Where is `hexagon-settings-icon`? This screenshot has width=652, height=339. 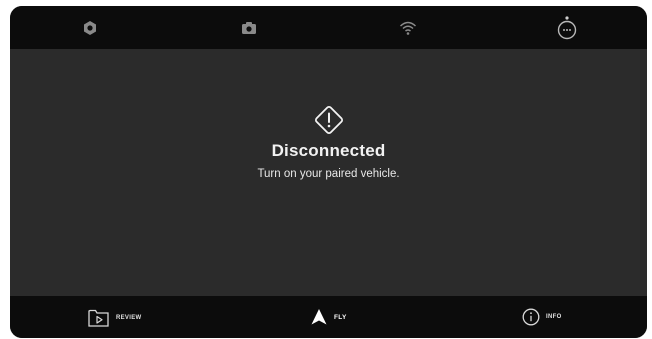
hexagon-settings-icon is located at coordinates (89, 27).